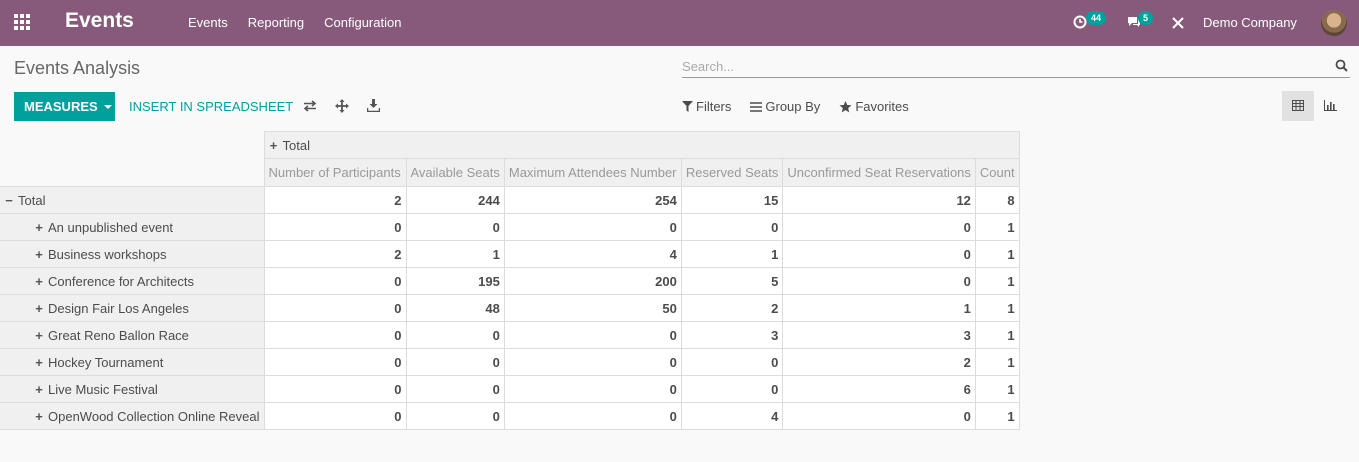 This screenshot has height=462, width=1359. What do you see at coordinates (107, 254) in the screenshot?
I see `row-label: Business workshops` at bounding box center [107, 254].